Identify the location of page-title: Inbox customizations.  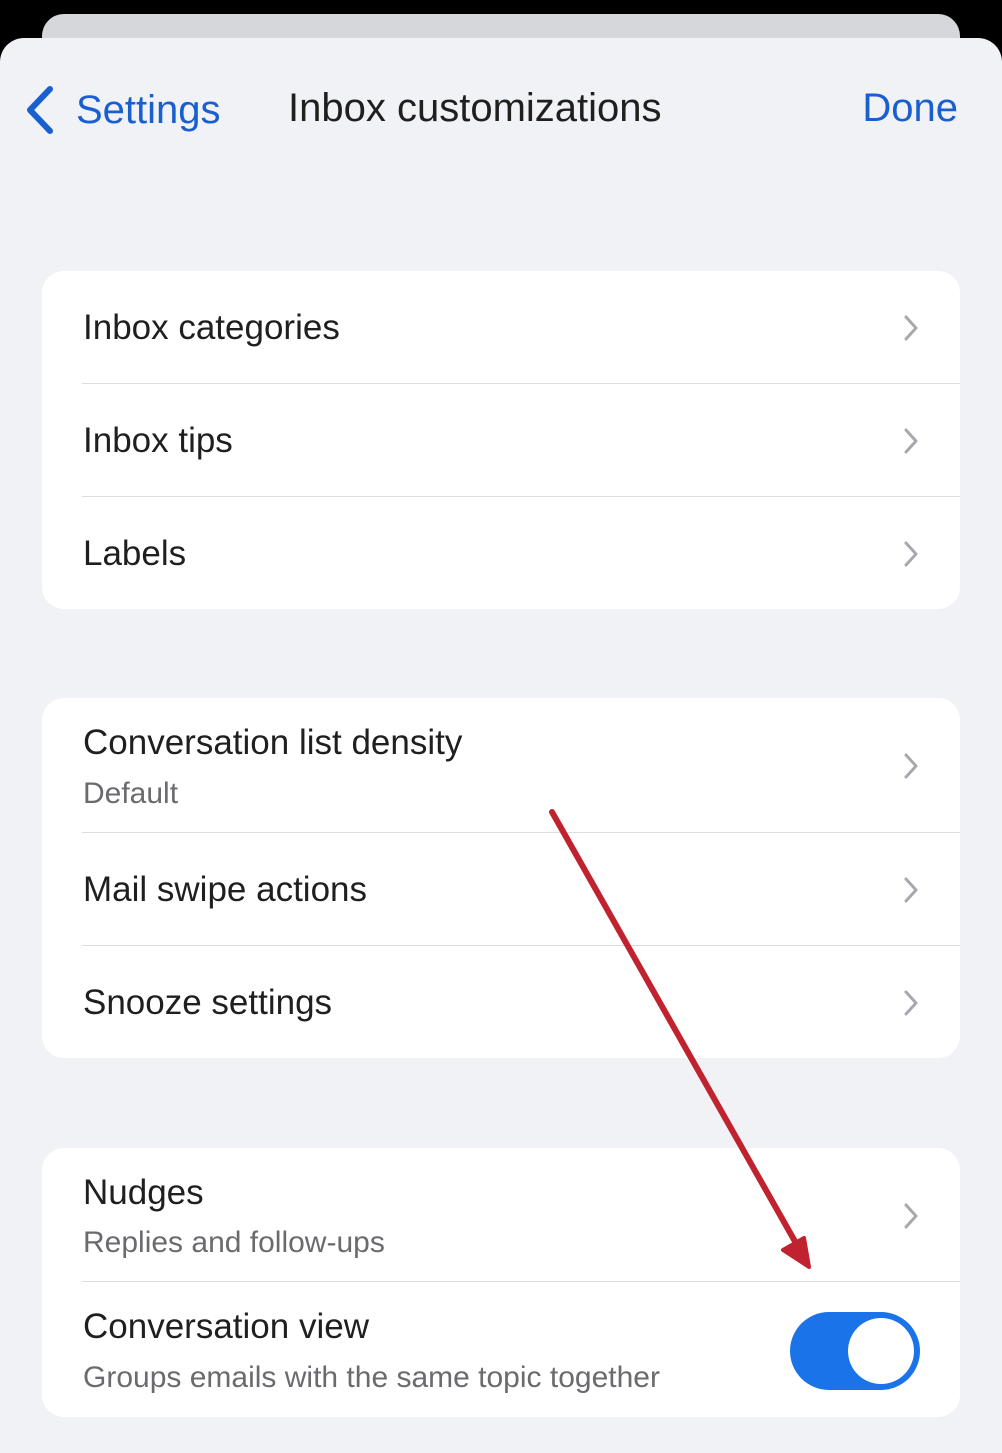
(475, 108).